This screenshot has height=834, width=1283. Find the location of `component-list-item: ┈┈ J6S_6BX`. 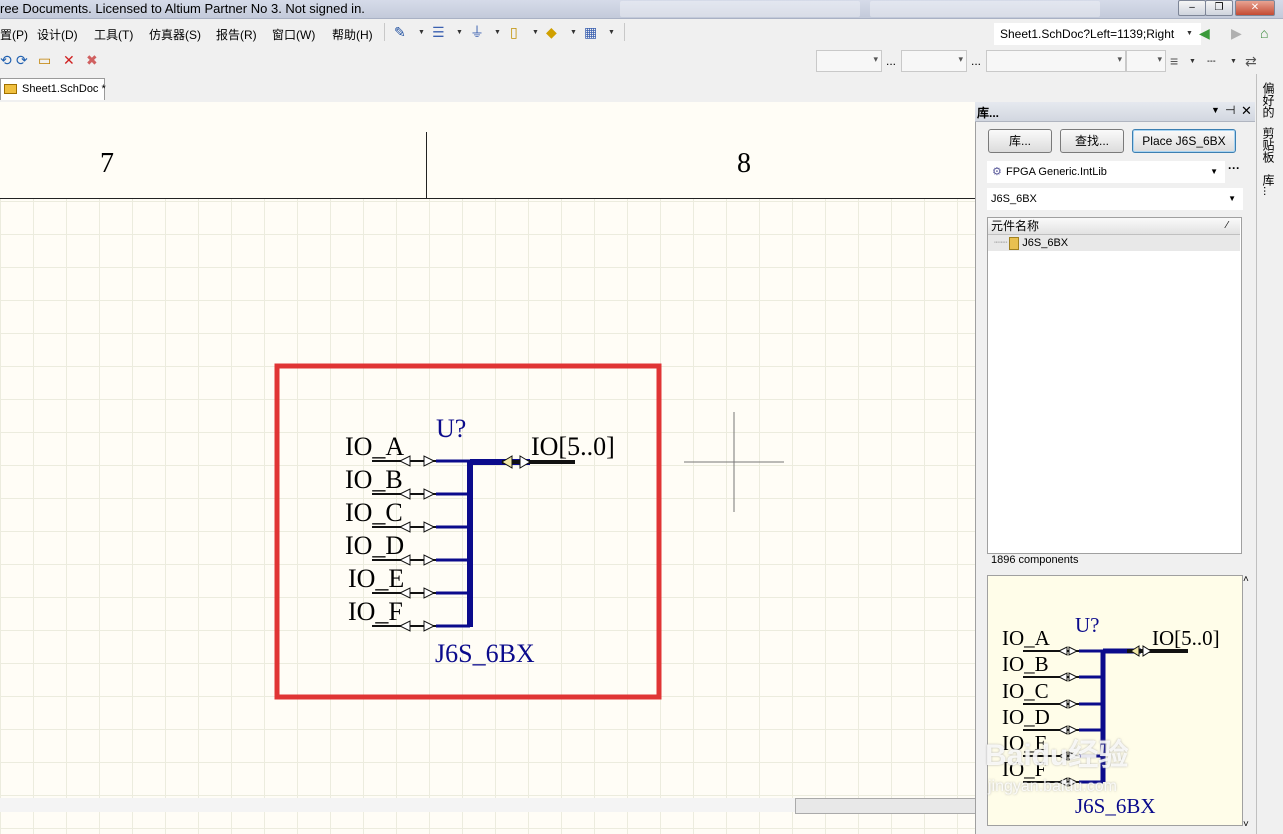

component-list-item: ┈┈ J6S_6BX is located at coordinates (1114, 243).